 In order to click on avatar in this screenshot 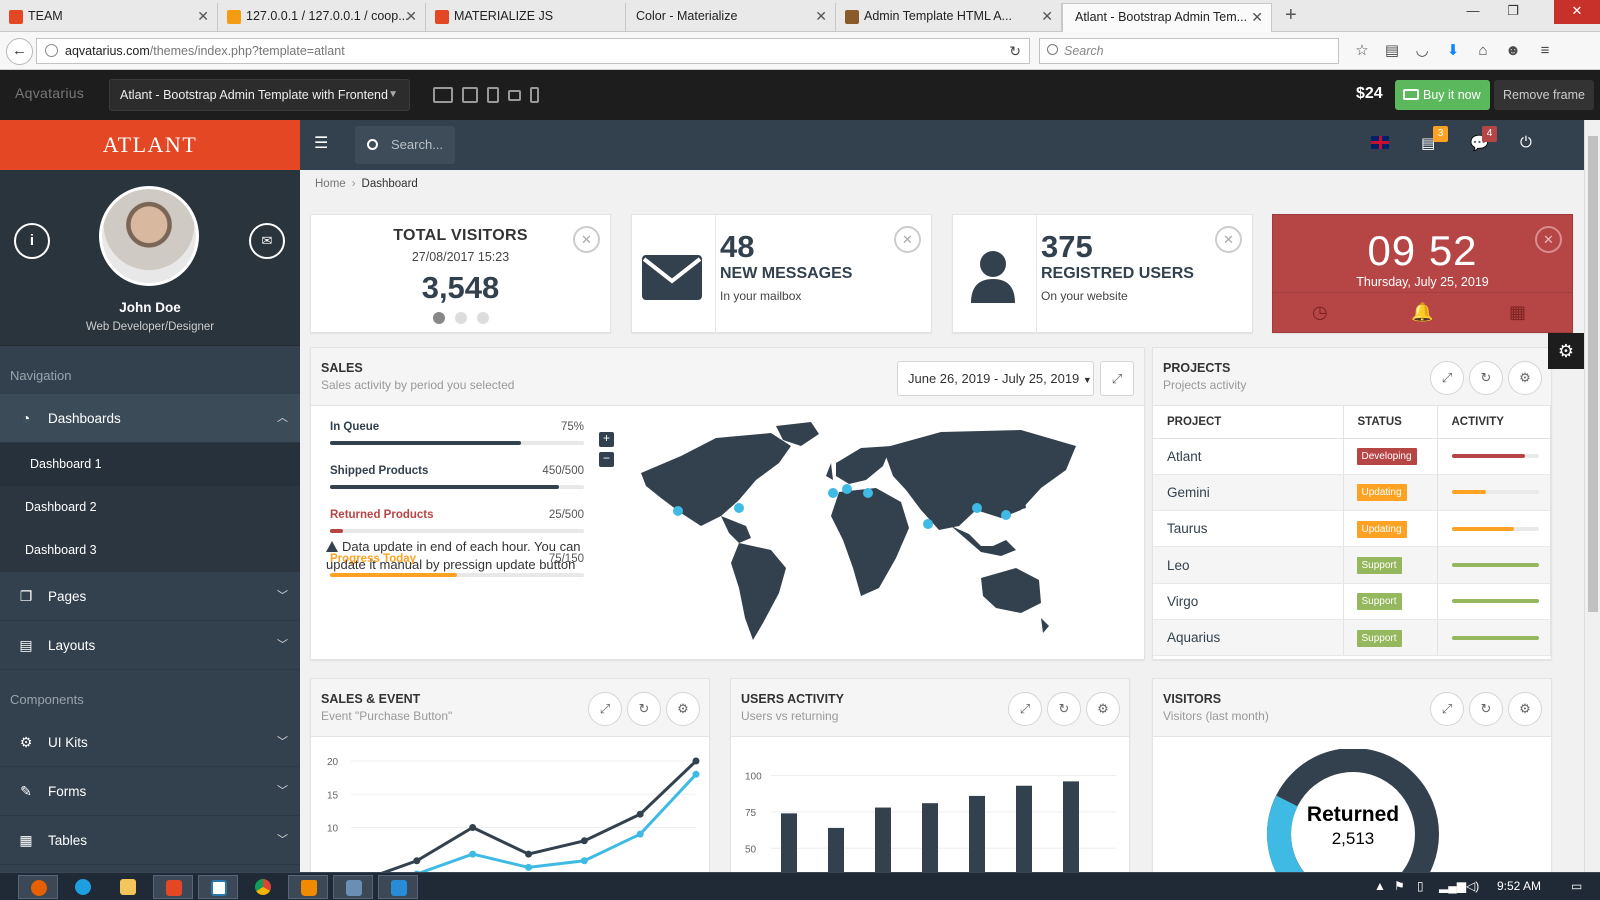, I will do `click(149, 236)`.